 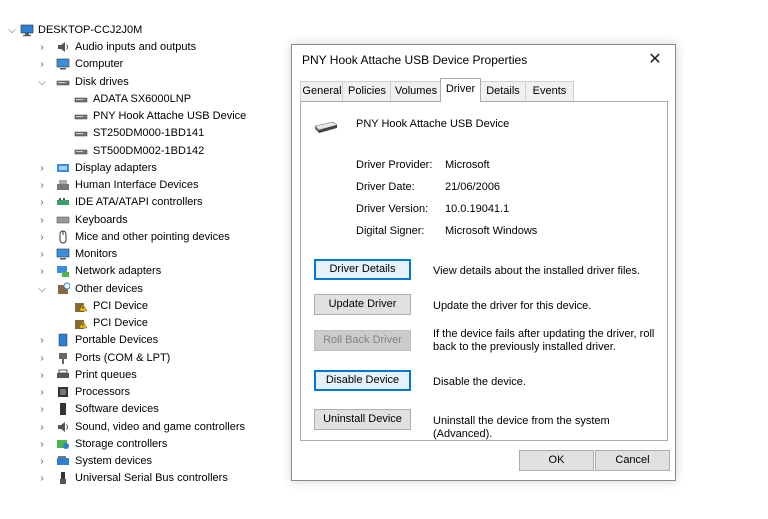 What do you see at coordinates (99, 64) in the screenshot?
I see `tree-item-label: Computer` at bounding box center [99, 64].